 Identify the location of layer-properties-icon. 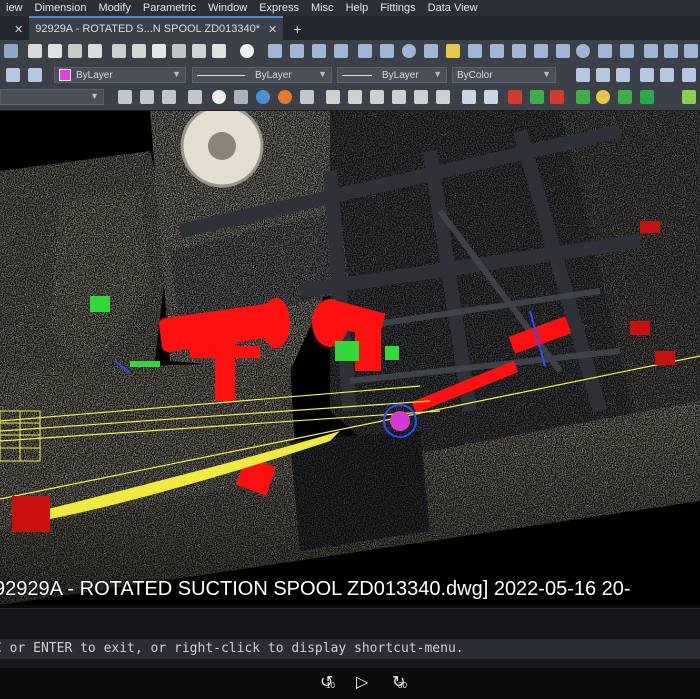
(13, 75).